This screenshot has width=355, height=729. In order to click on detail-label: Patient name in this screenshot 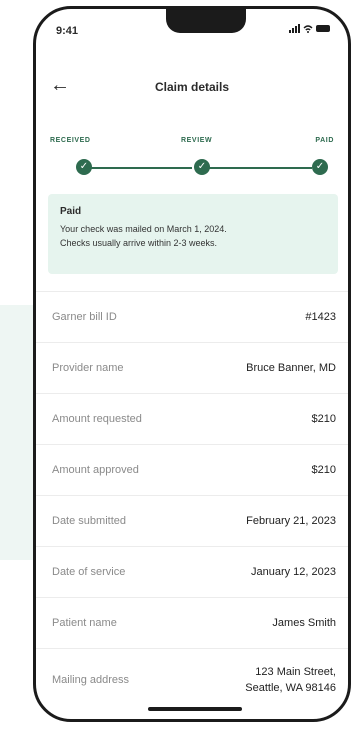, I will do `click(84, 623)`.